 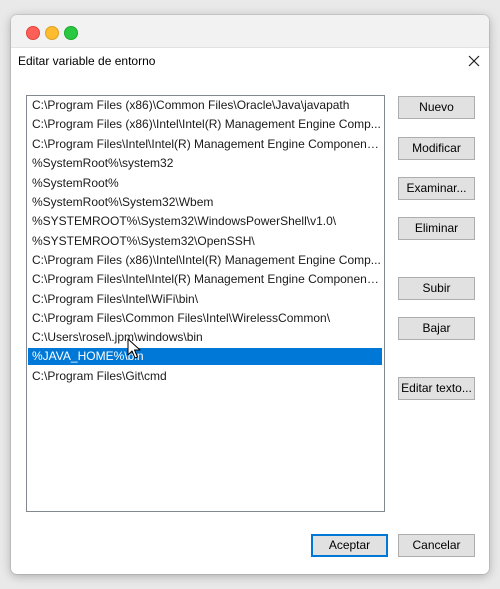 I want to click on subir-button: Subir, so click(x=436, y=288).